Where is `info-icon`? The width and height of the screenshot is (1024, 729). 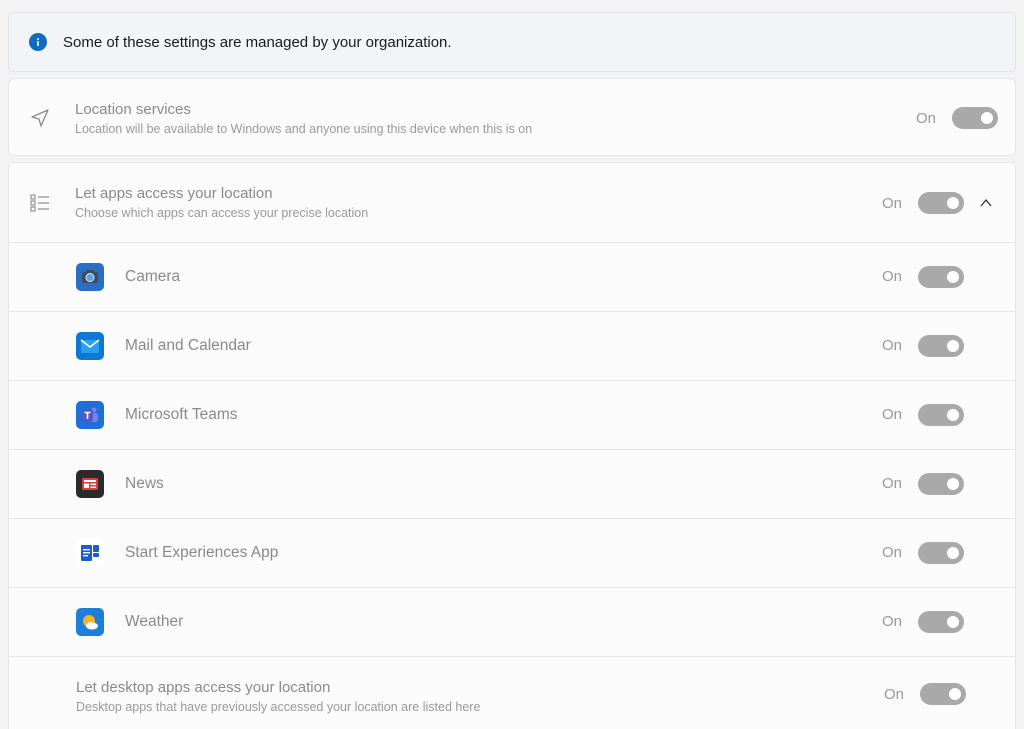
info-icon is located at coordinates (38, 42).